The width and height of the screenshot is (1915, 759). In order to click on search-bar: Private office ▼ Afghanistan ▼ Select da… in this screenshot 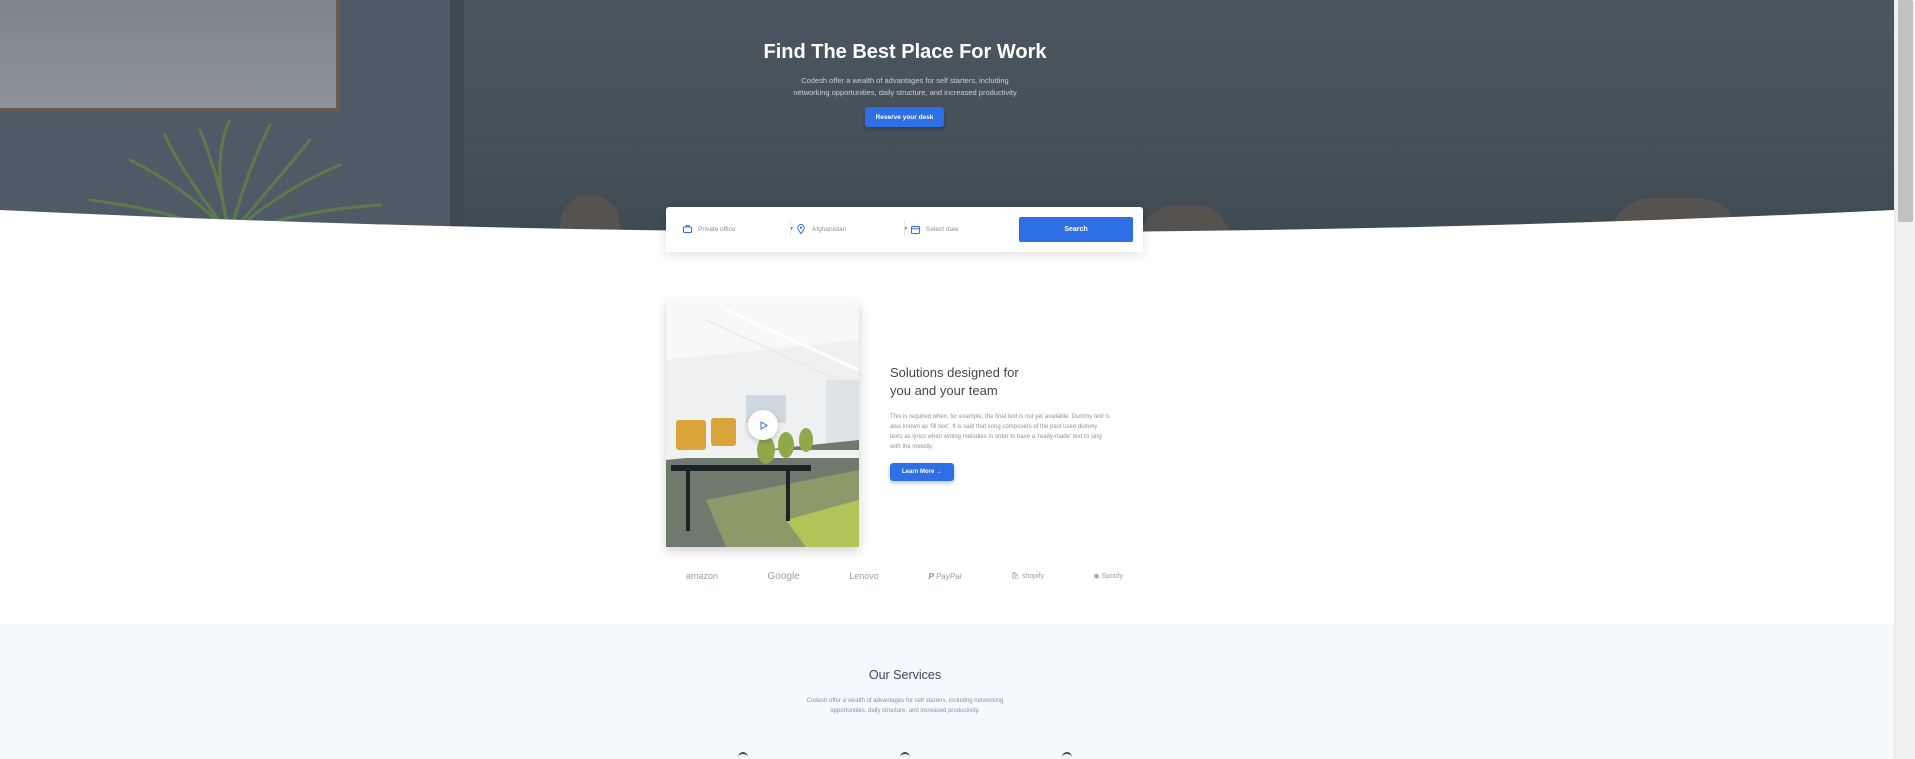, I will do `click(904, 229)`.